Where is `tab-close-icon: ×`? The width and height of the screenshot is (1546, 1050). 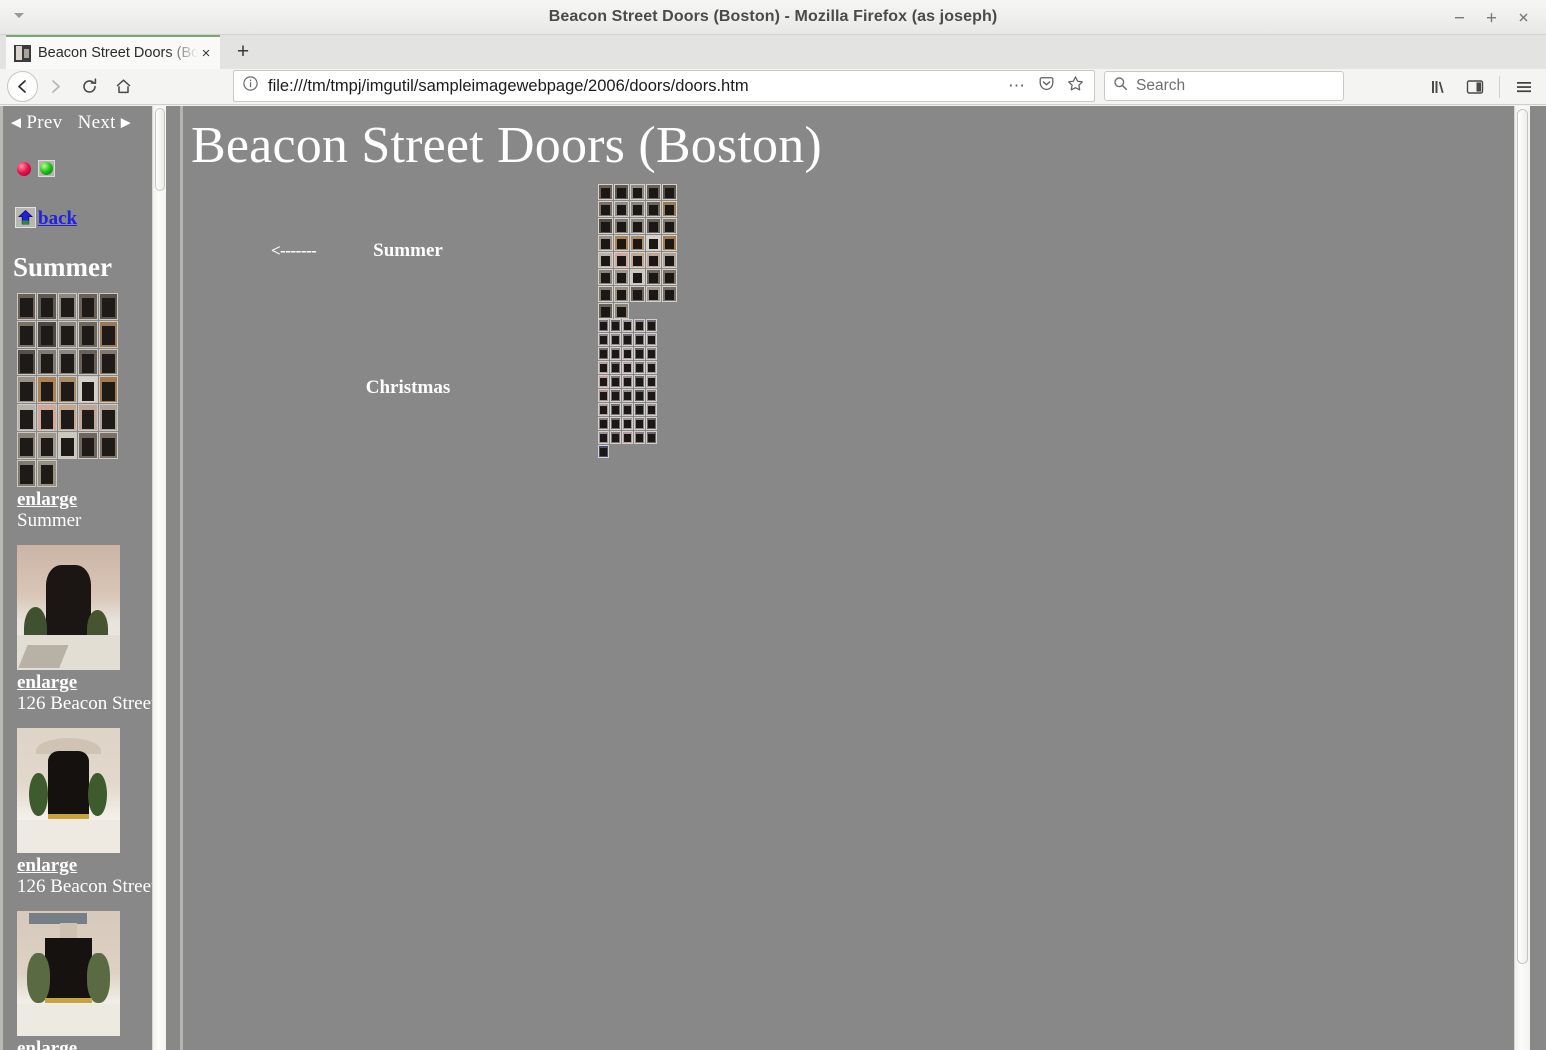 tab-close-icon: × is located at coordinates (206, 53).